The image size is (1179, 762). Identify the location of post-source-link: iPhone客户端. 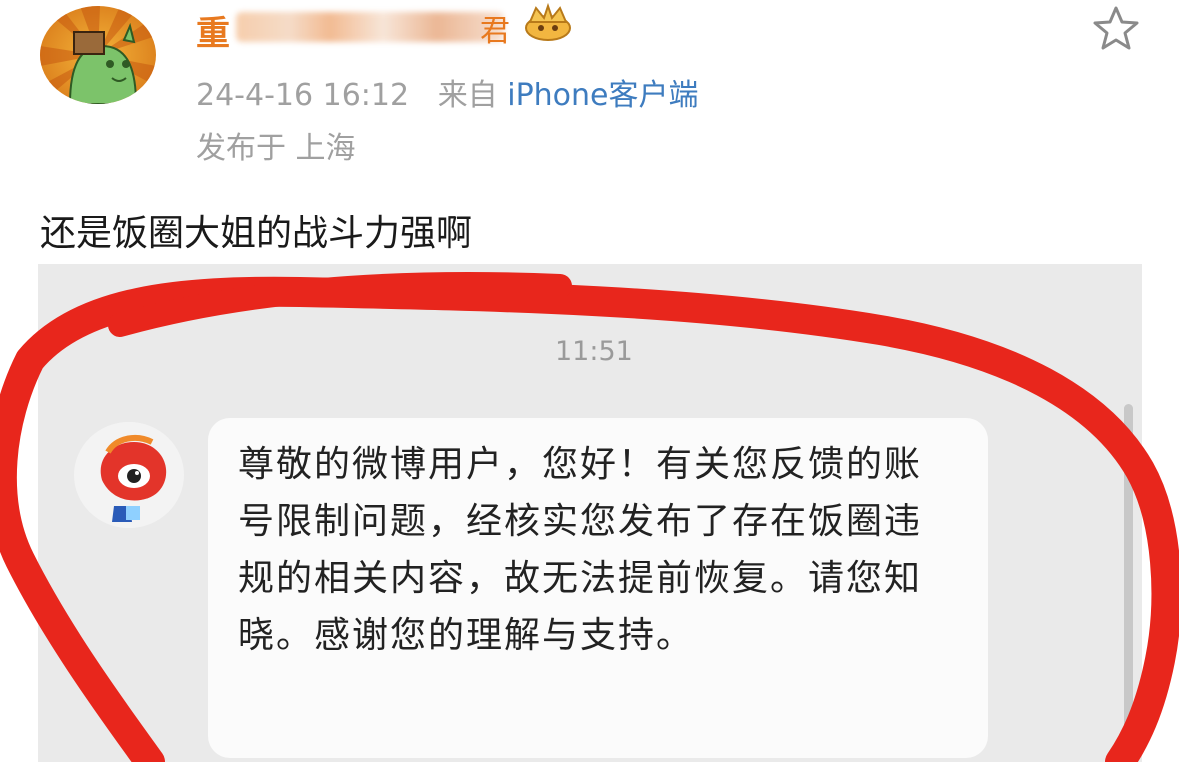
(602, 95).